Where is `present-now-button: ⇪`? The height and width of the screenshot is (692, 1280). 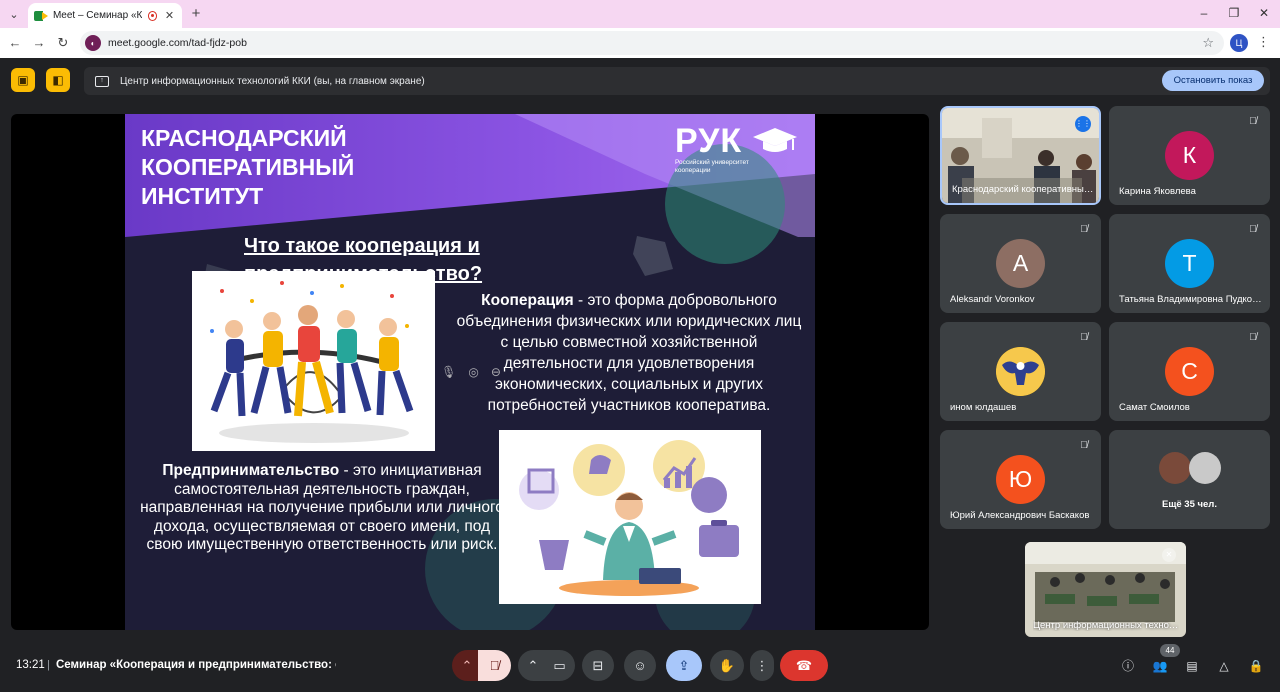 present-now-button: ⇪ is located at coordinates (684, 665).